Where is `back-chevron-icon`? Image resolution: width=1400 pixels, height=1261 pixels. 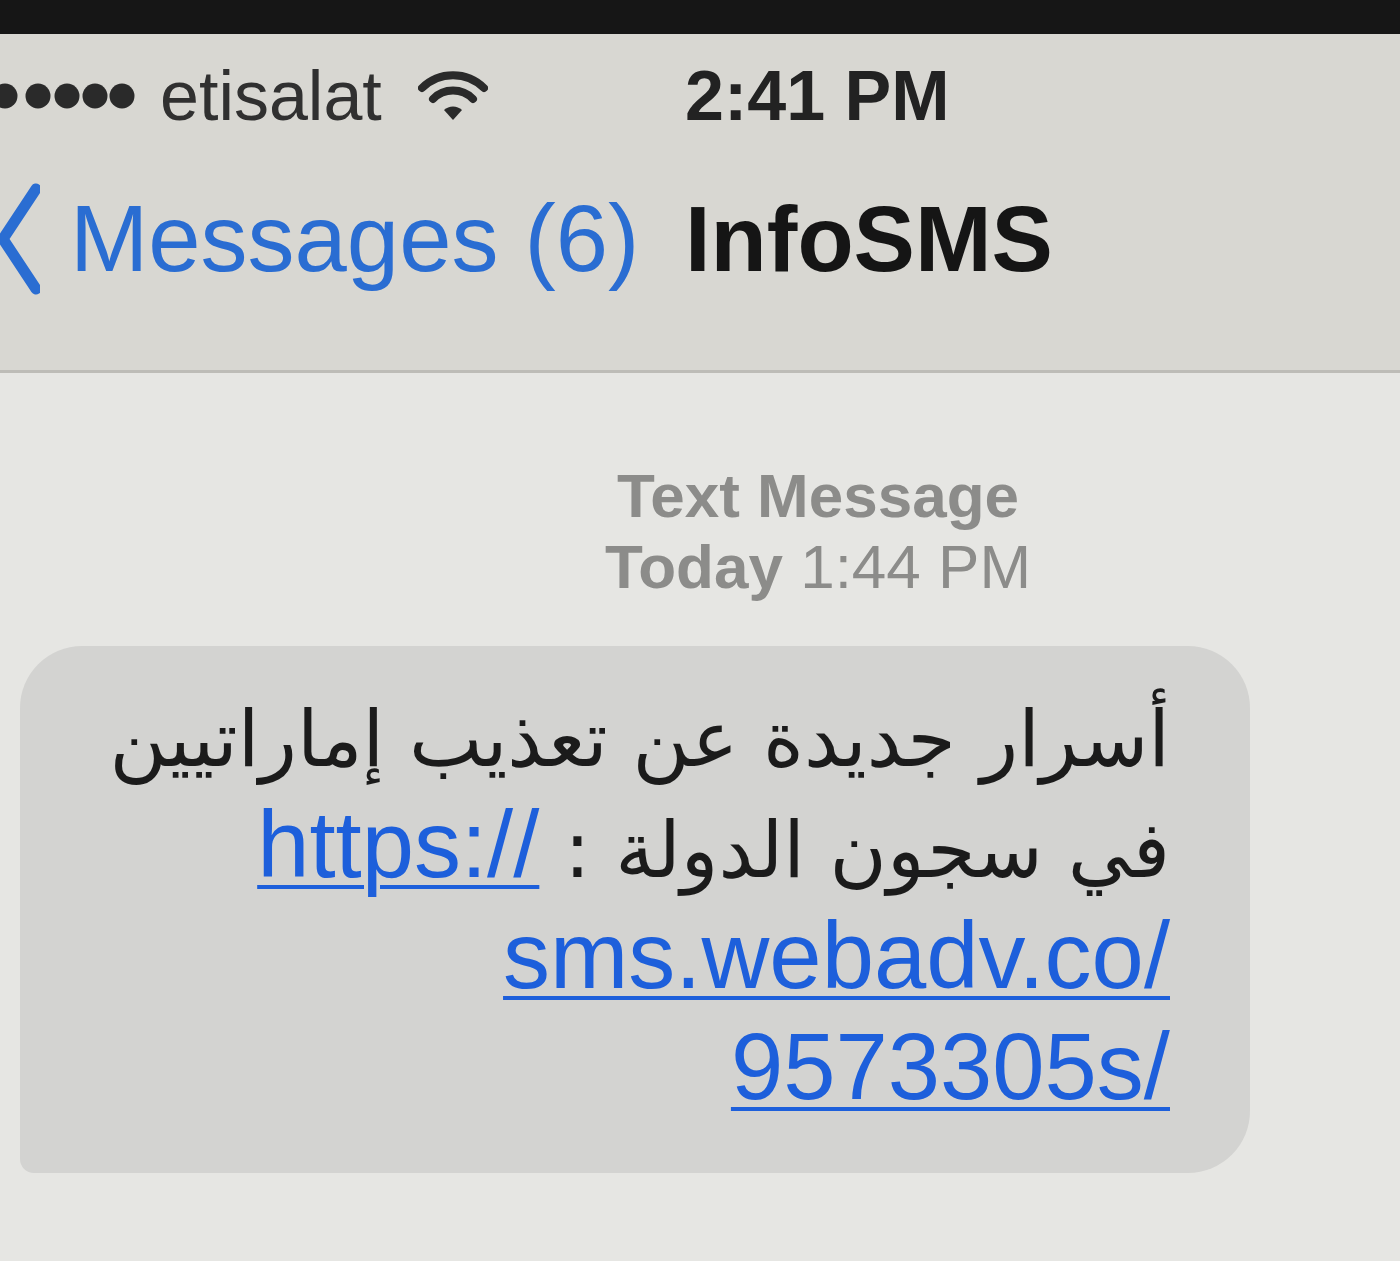
back-chevron-icon is located at coordinates (20, 239).